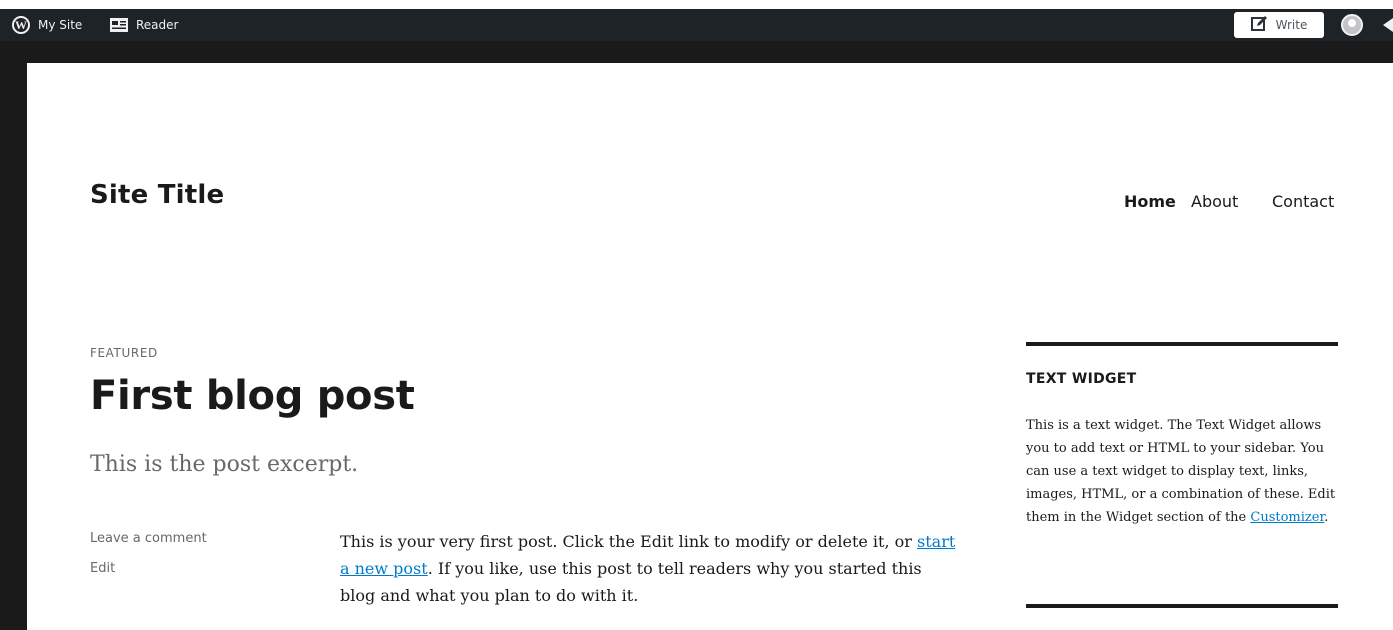  What do you see at coordinates (1259, 25) in the screenshot?
I see `edit-pencil-icon` at bounding box center [1259, 25].